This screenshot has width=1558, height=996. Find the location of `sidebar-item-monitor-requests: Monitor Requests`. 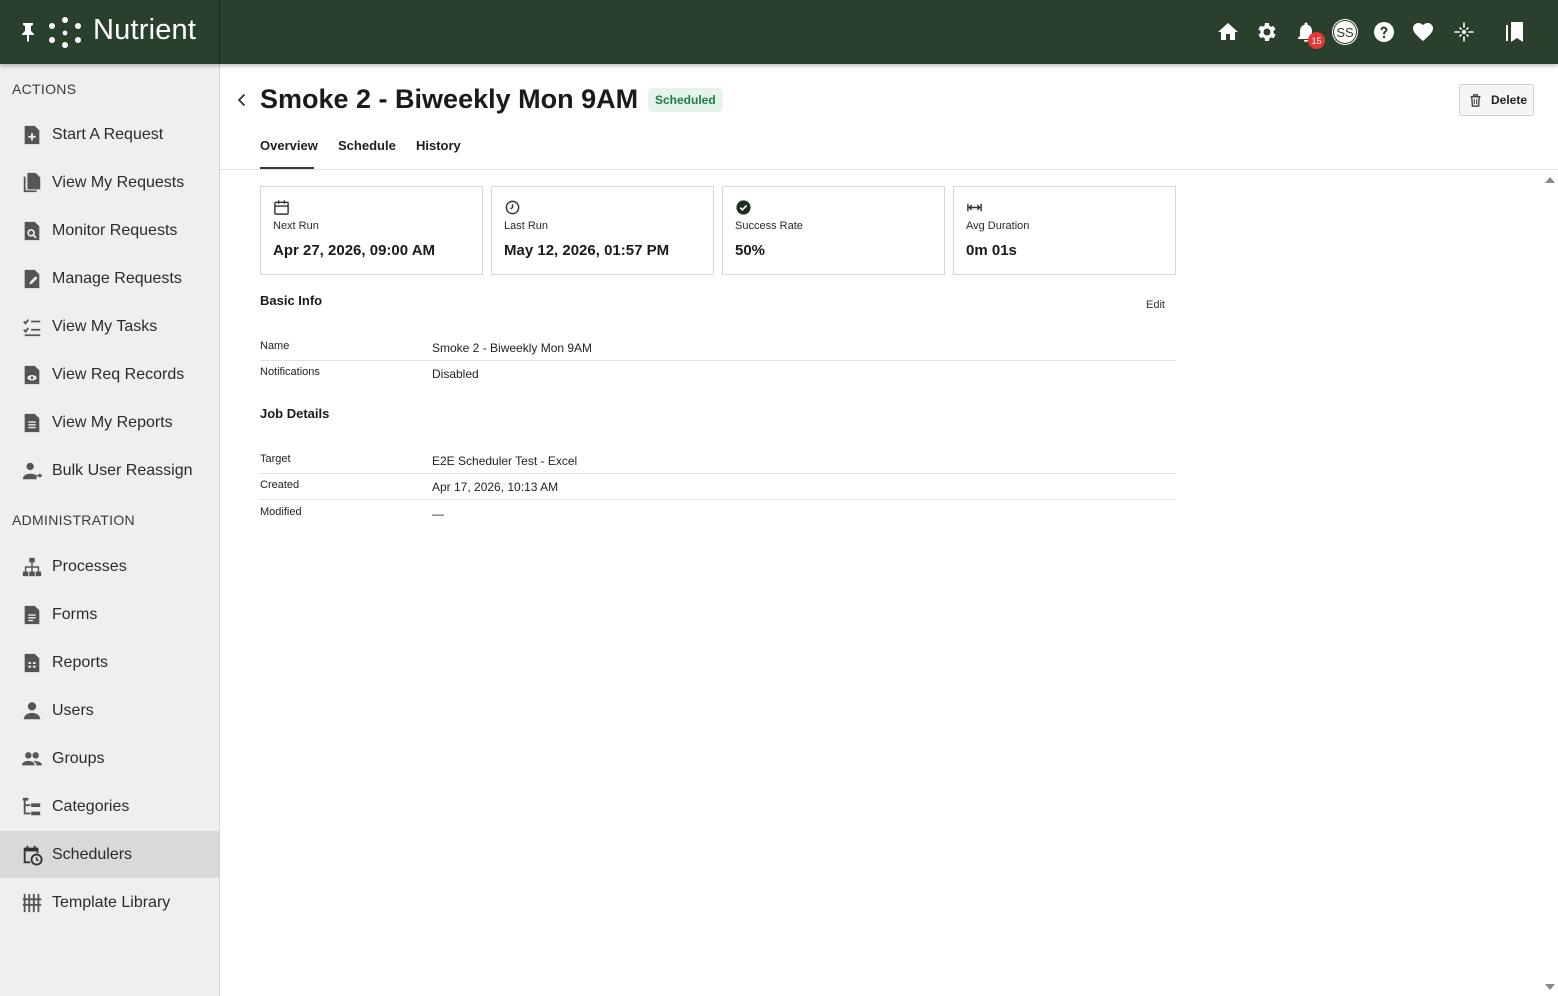

sidebar-item-monitor-requests: Monitor Requests is located at coordinates (109, 230).